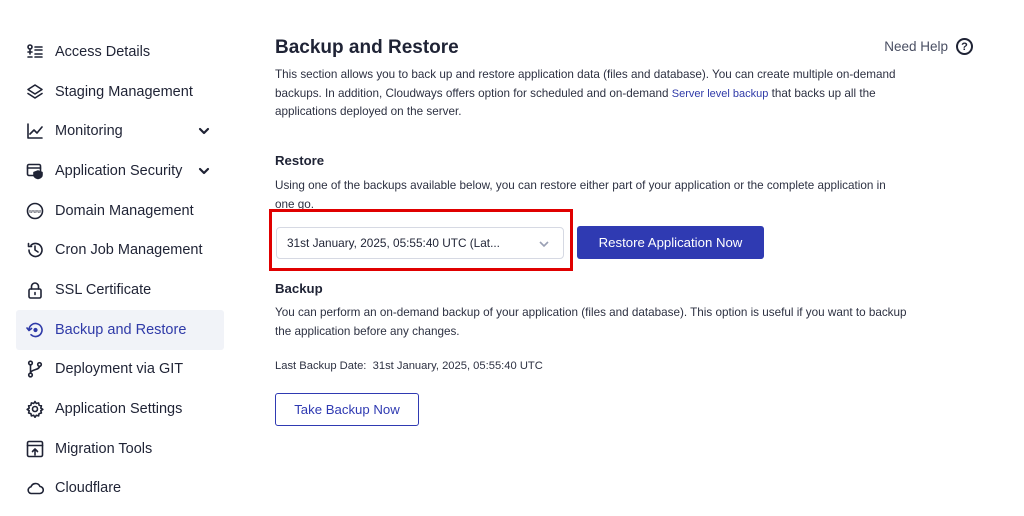 The height and width of the screenshot is (516, 1024). Describe the element at coordinates (35, 52) in the screenshot. I see `access-details-icon` at that location.